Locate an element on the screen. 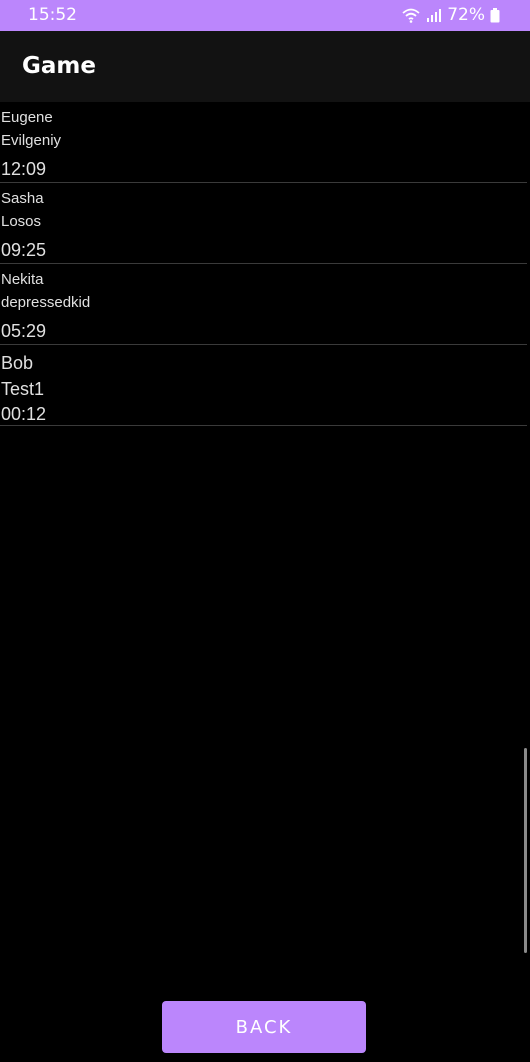 Image resolution: width=530 pixels, height=1062 pixels. player-nickname: Test1 is located at coordinates (23, 389).